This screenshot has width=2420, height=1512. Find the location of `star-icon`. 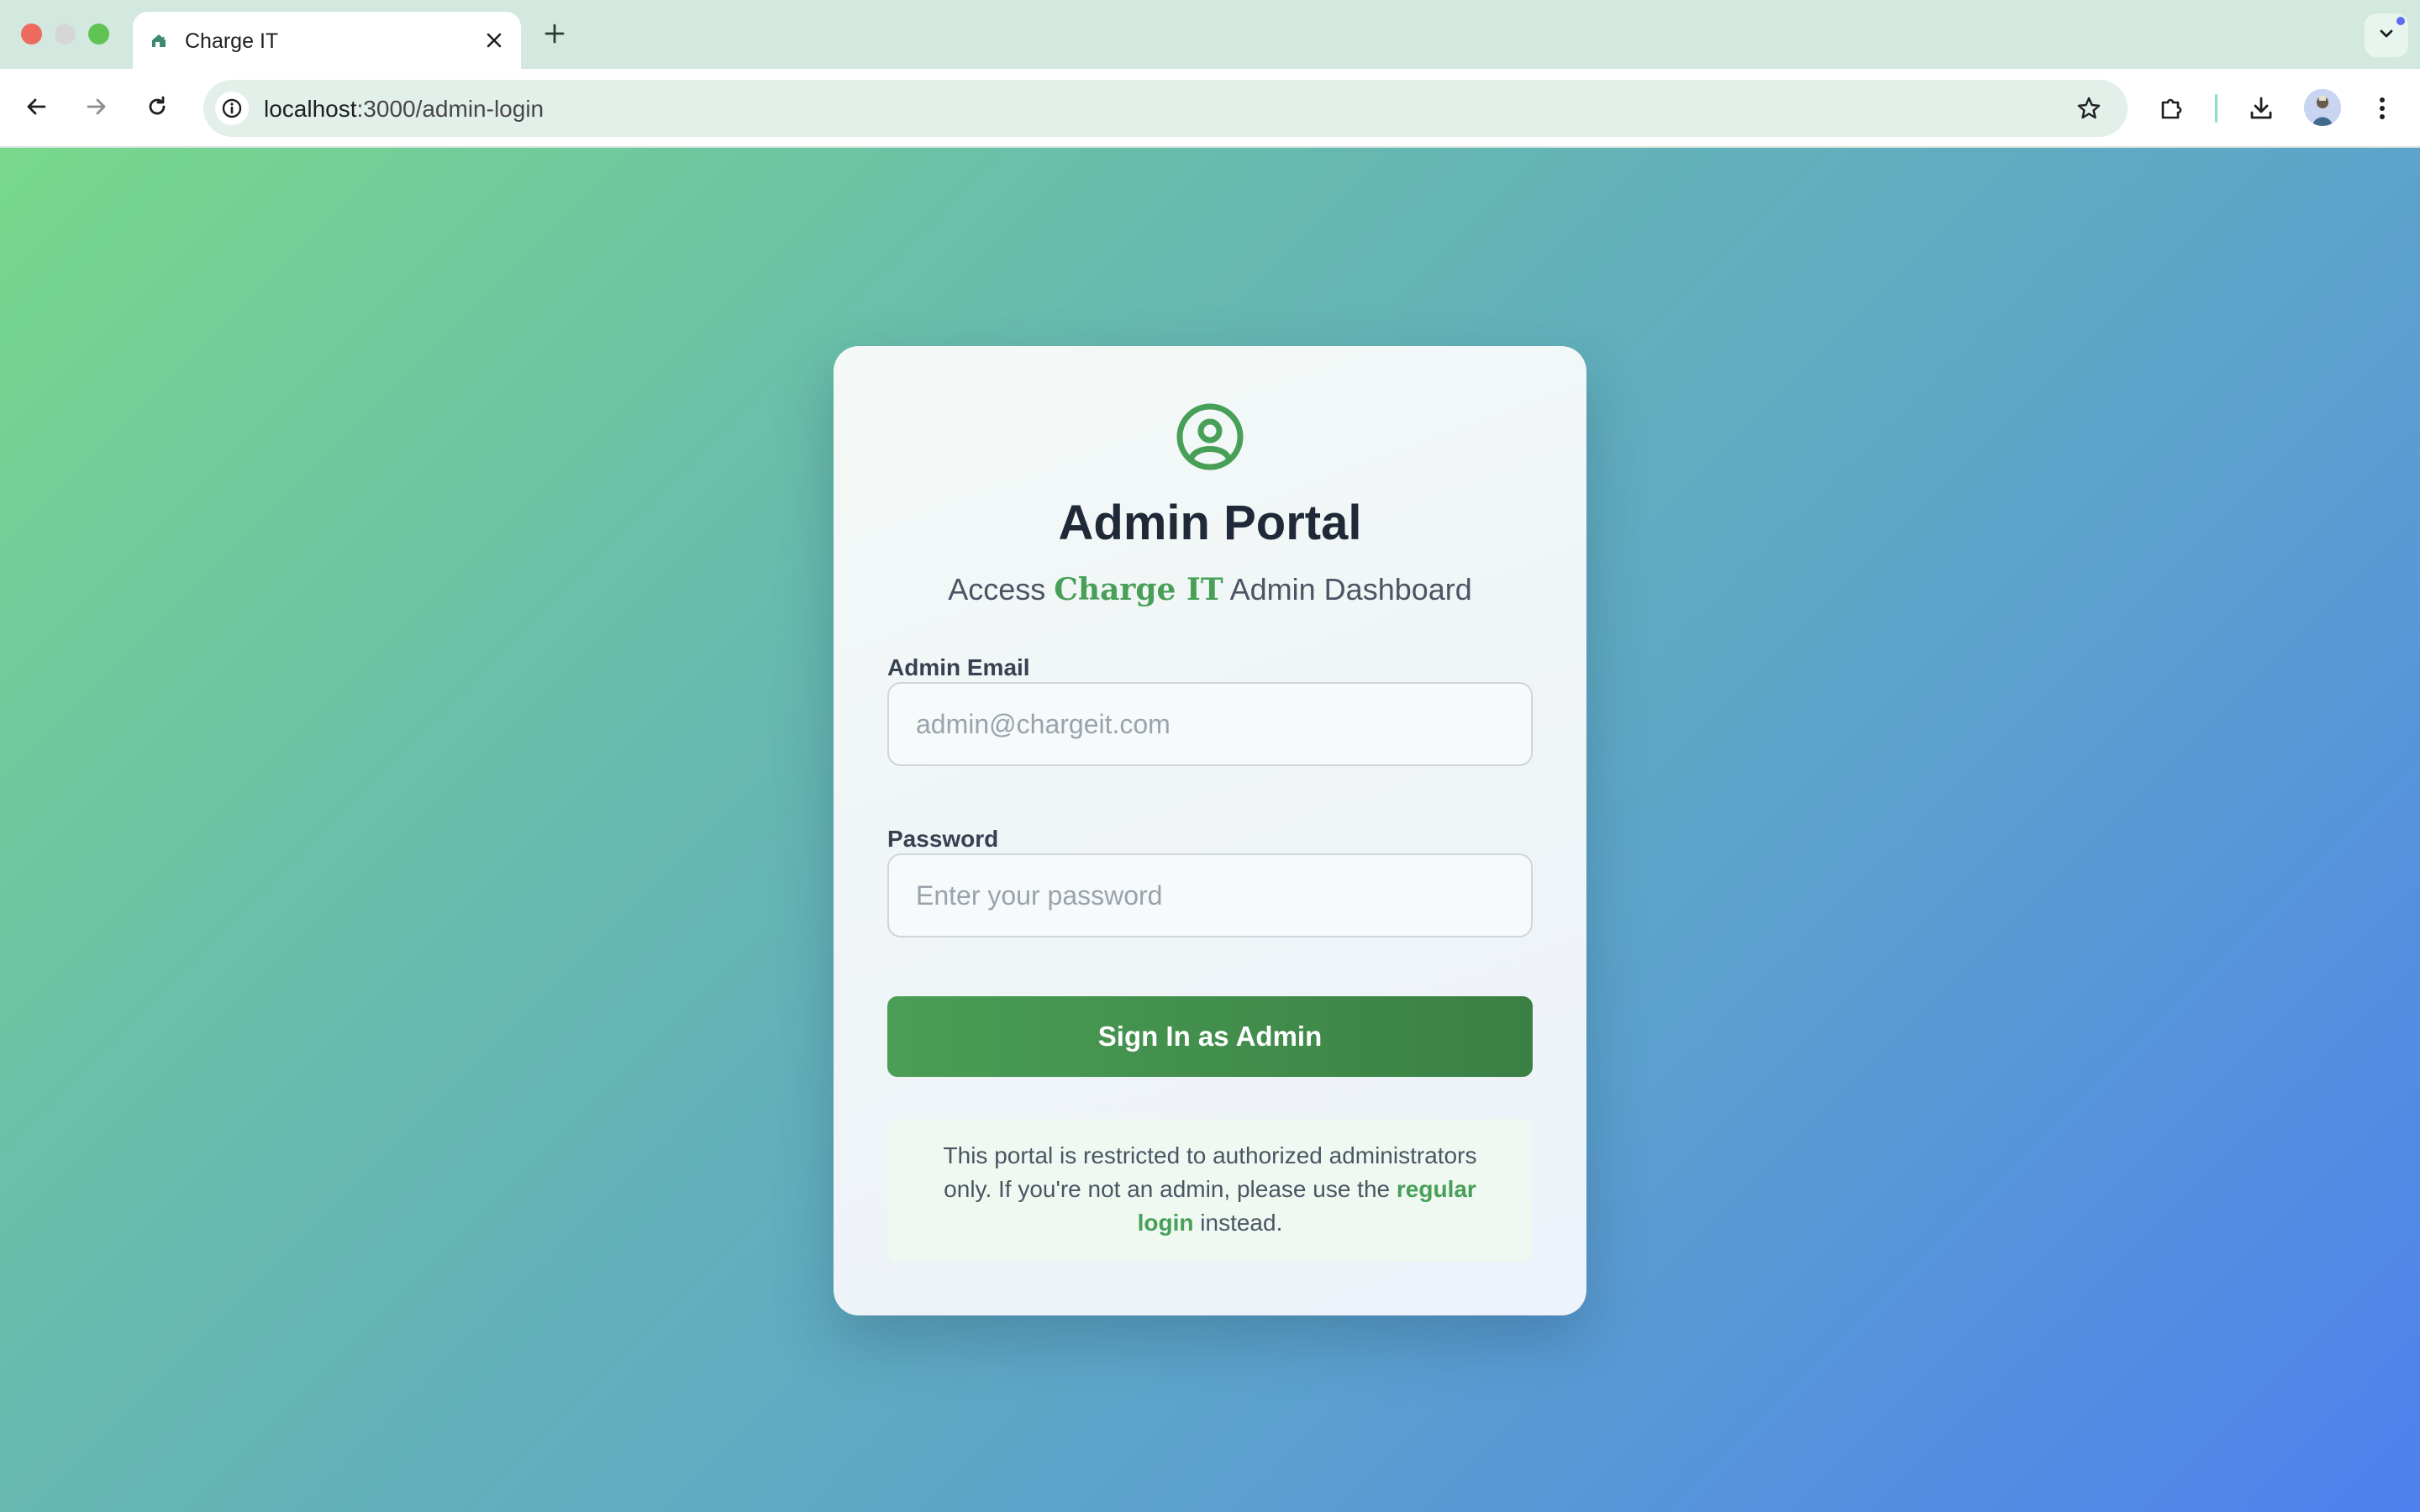

star-icon is located at coordinates (2089, 108).